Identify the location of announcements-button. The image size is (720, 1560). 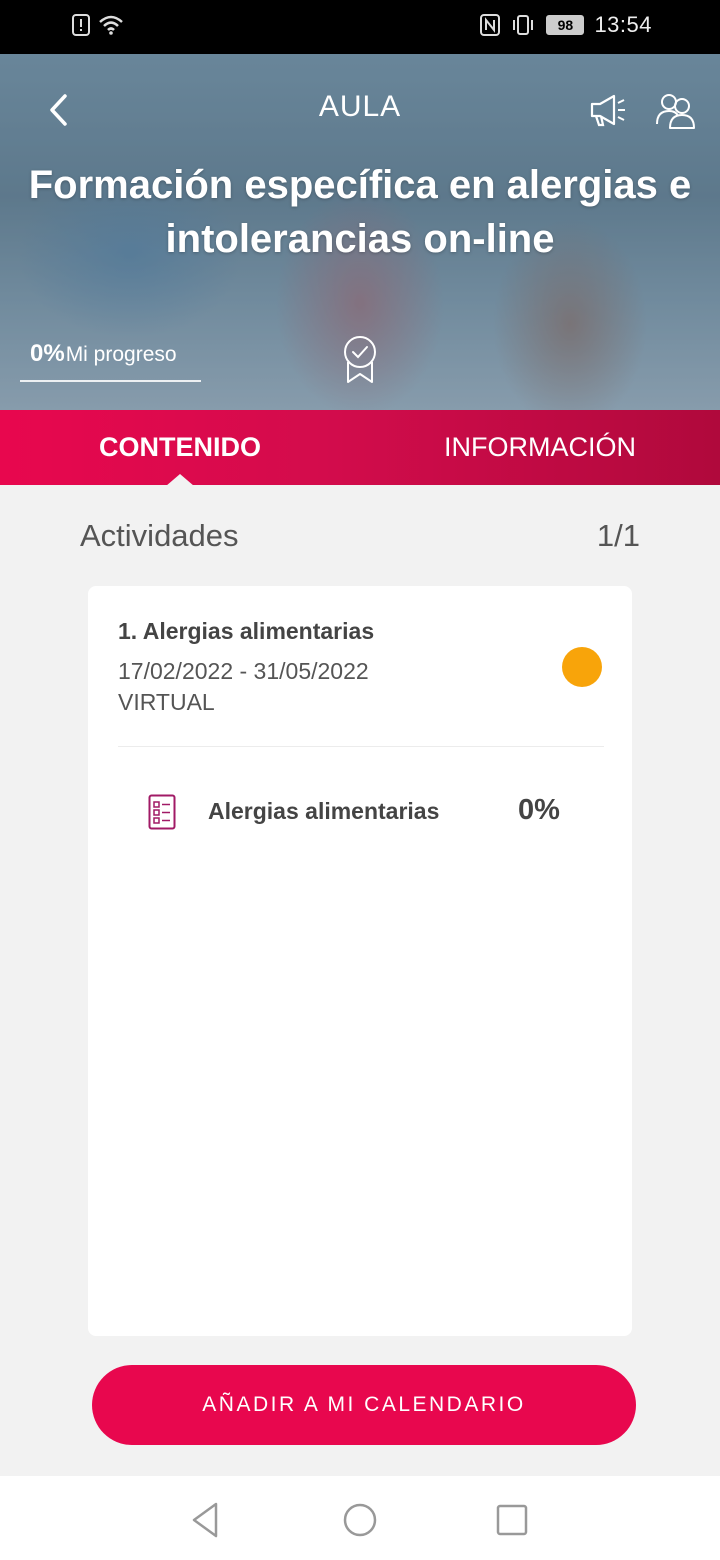
(608, 110).